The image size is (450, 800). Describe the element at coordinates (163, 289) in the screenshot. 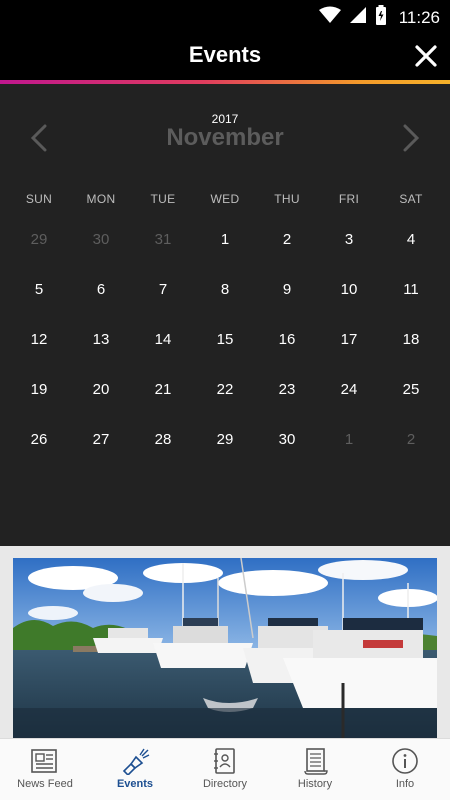

I see `calendar-day: 7` at that location.